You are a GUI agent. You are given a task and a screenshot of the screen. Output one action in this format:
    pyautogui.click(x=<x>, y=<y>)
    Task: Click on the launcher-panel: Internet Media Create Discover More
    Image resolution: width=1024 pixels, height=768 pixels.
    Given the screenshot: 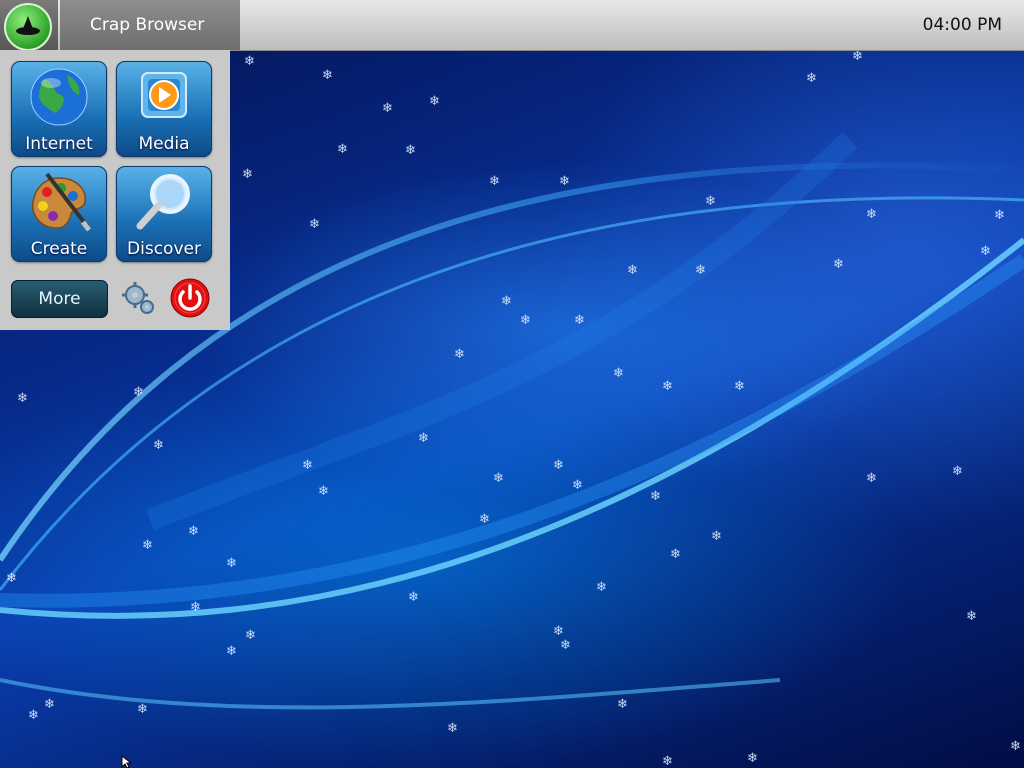 What is the action you would take?
    pyautogui.click(x=115, y=190)
    